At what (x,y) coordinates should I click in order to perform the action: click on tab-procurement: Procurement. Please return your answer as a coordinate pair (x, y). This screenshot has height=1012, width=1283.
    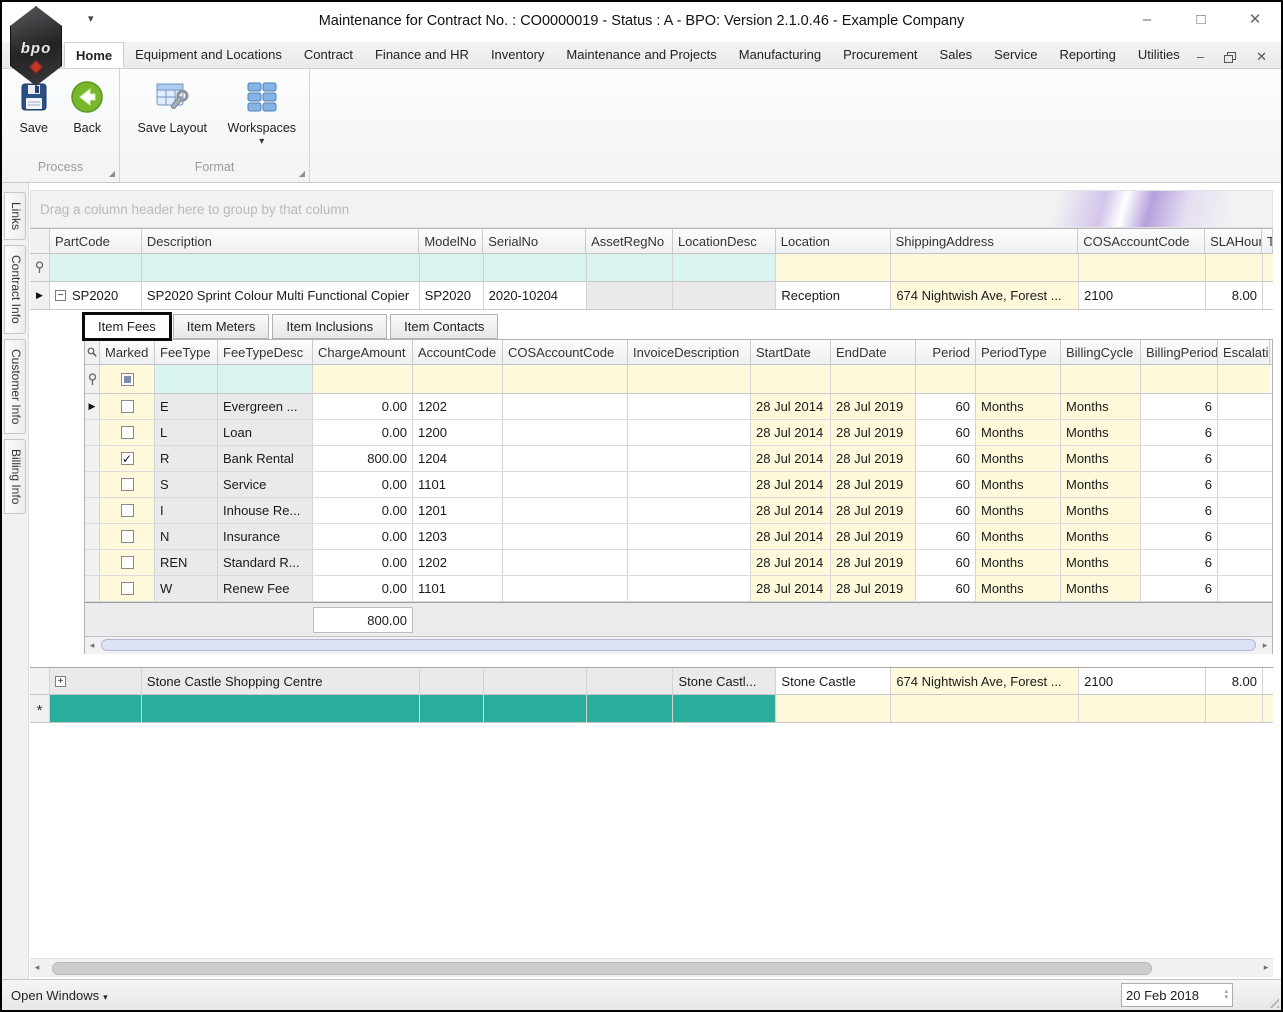
    Looking at the image, I should click on (880, 55).